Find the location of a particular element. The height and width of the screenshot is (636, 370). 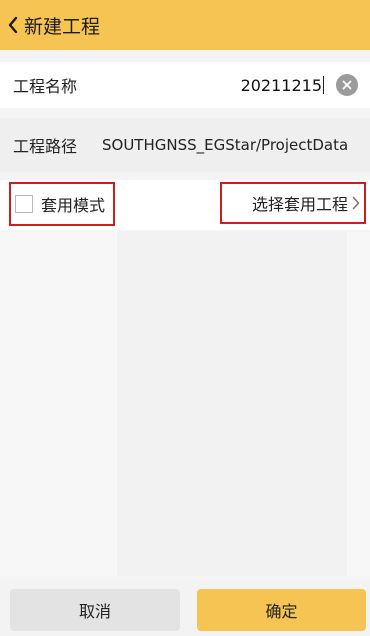

template-mode-label: 套用模式 is located at coordinates (73, 205).